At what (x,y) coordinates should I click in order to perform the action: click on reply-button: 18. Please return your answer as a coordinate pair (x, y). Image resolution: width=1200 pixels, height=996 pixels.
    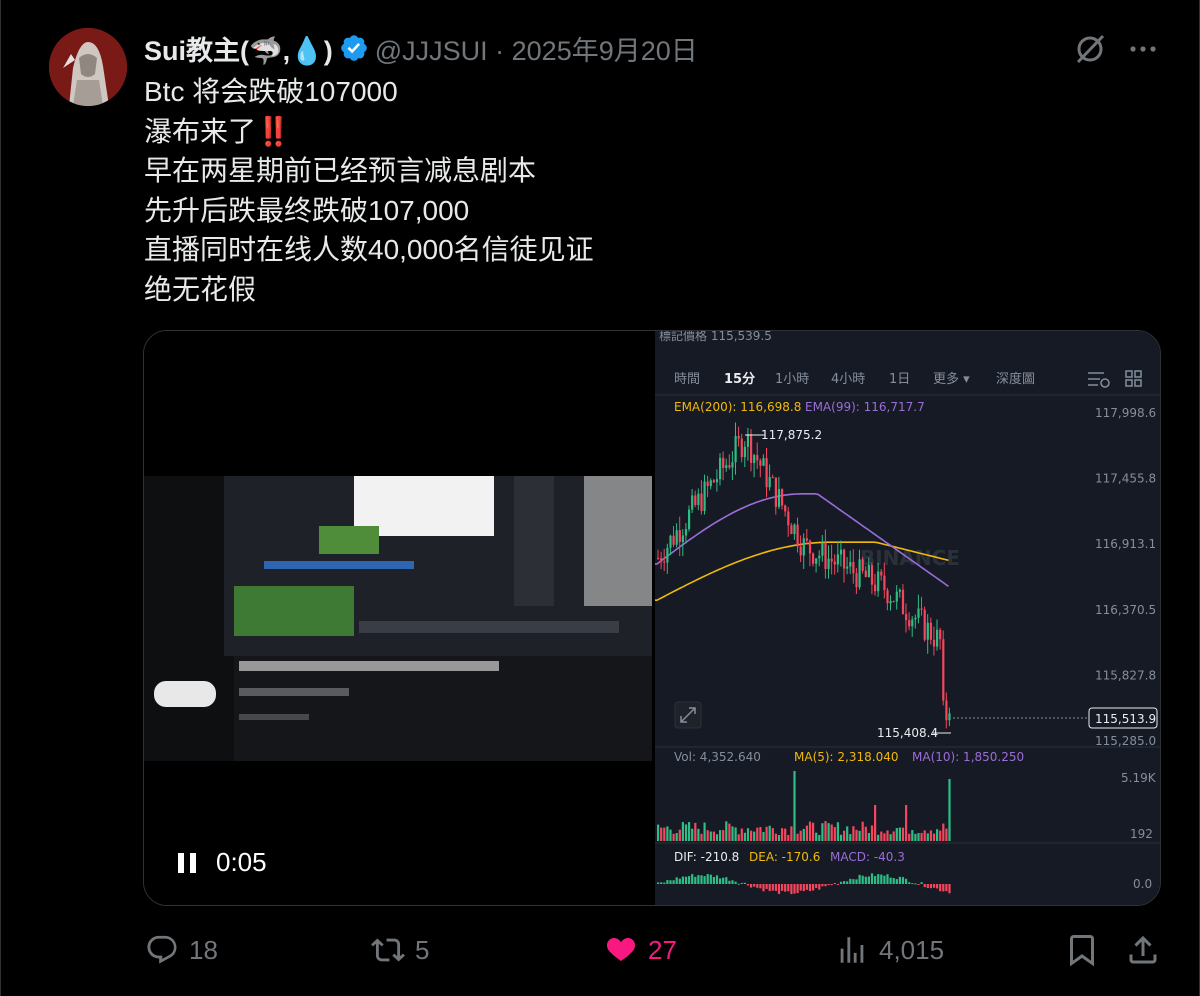
    Looking at the image, I should click on (181, 950).